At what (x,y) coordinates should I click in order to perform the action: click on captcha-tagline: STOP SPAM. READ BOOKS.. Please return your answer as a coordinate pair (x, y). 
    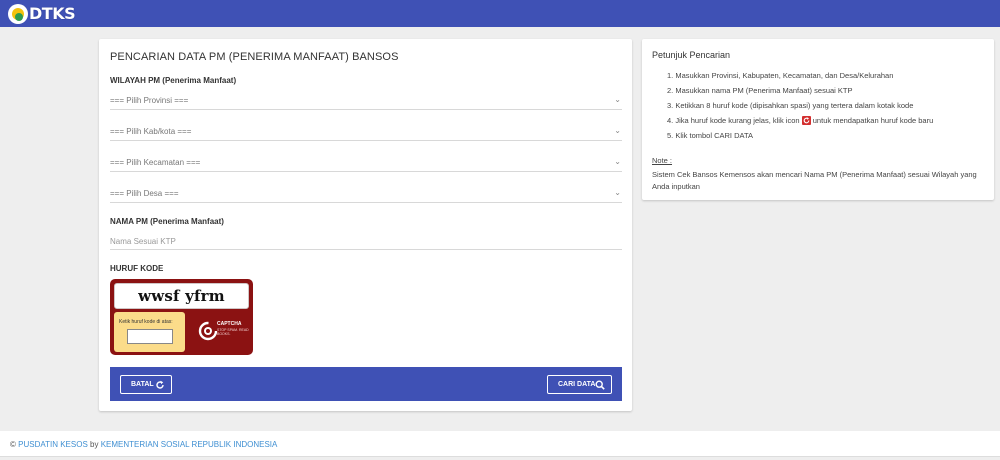
    Looking at the image, I should click on (233, 332).